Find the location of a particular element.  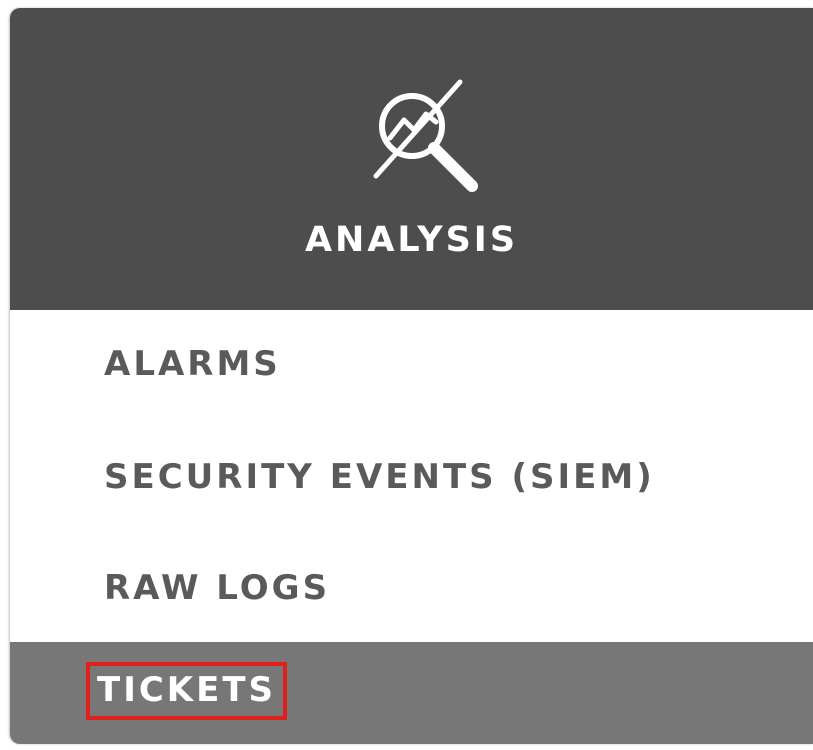

menu-item-label: SECURITY EVENTS (SIEM) is located at coordinates (379, 477).